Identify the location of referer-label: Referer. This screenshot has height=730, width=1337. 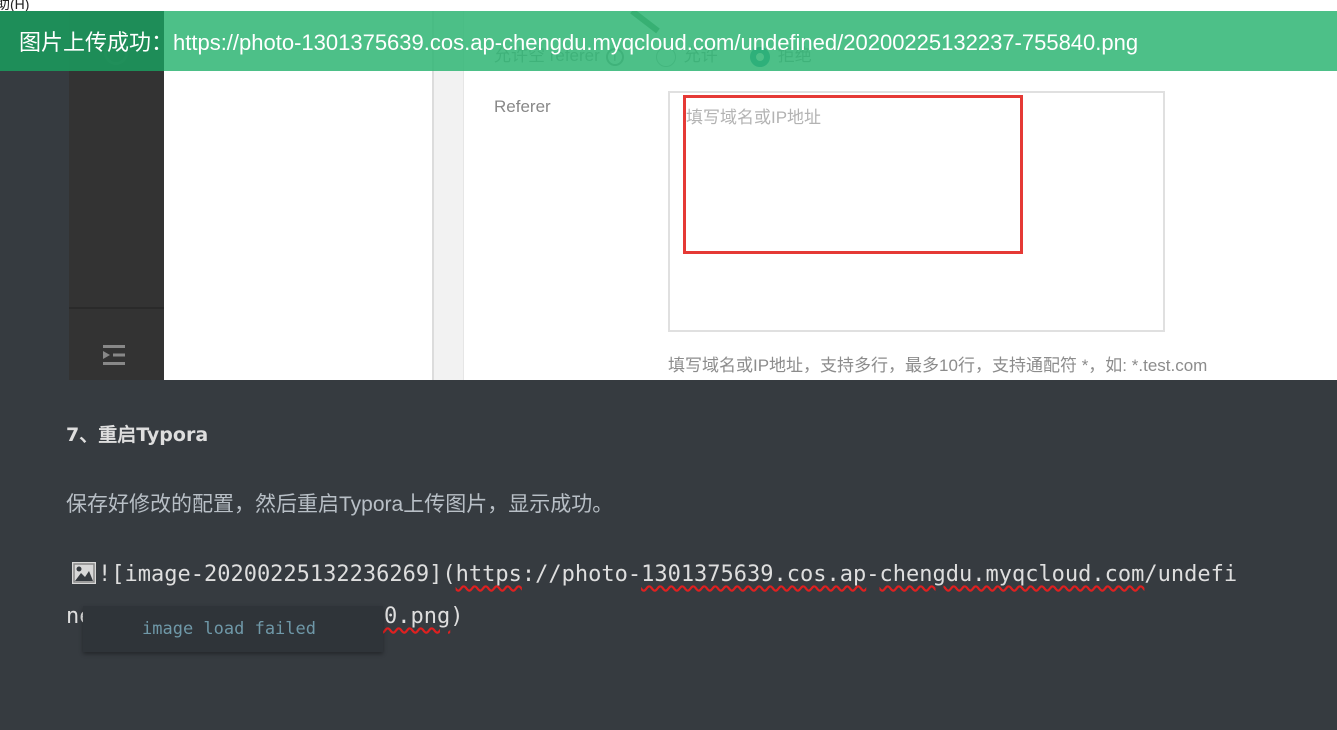
(522, 106).